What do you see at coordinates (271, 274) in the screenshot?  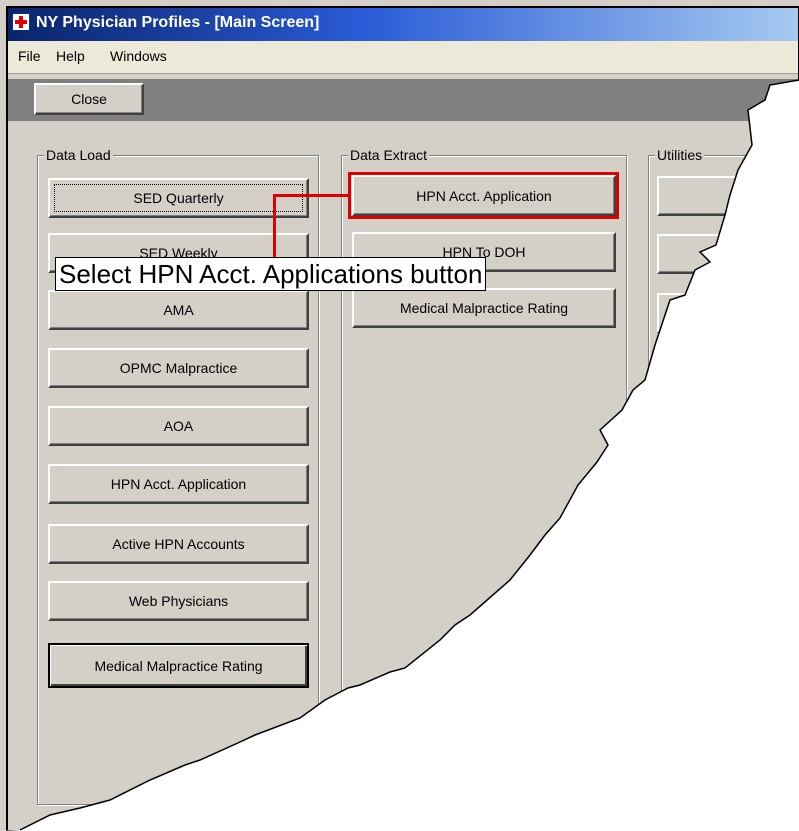 I see `annotation-callout: Select HPN Acct. Applications button` at bounding box center [271, 274].